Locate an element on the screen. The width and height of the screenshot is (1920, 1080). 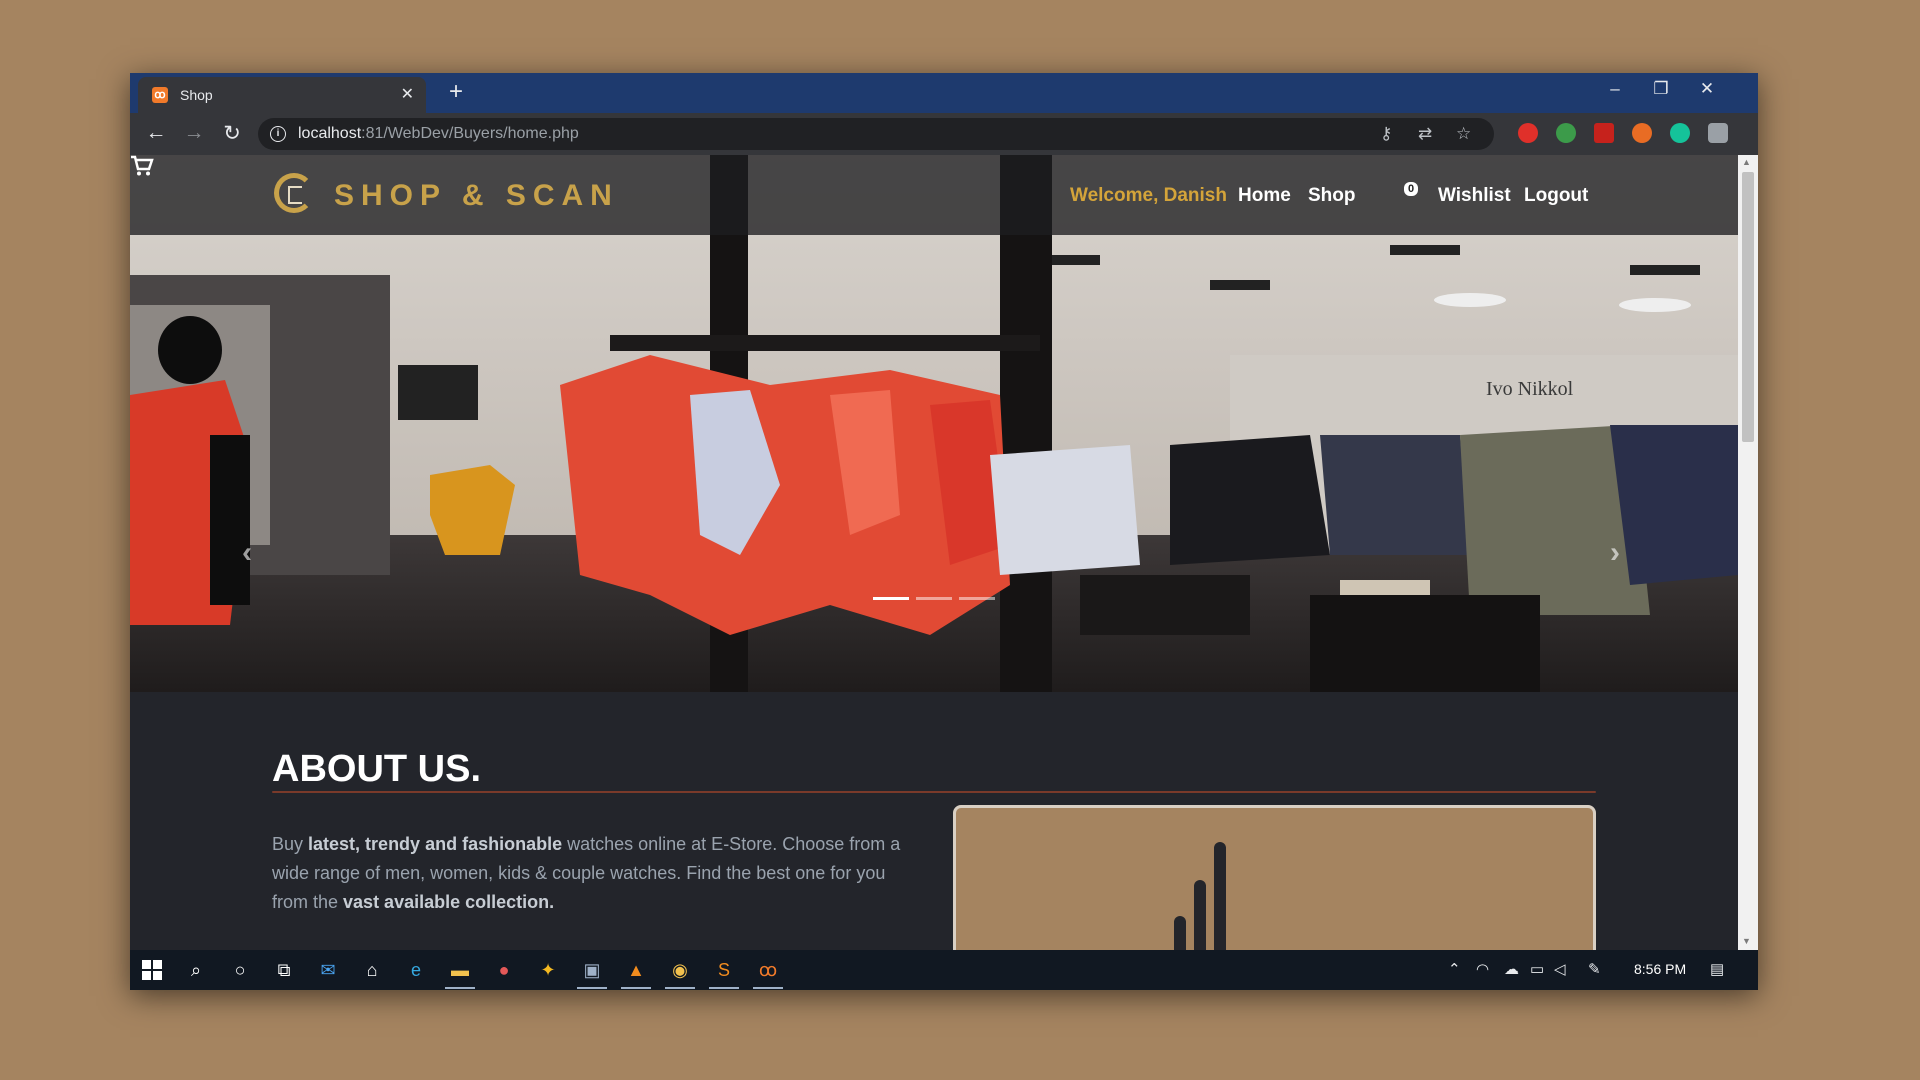
key-icon: ⚷ is located at coordinates (1386, 134).